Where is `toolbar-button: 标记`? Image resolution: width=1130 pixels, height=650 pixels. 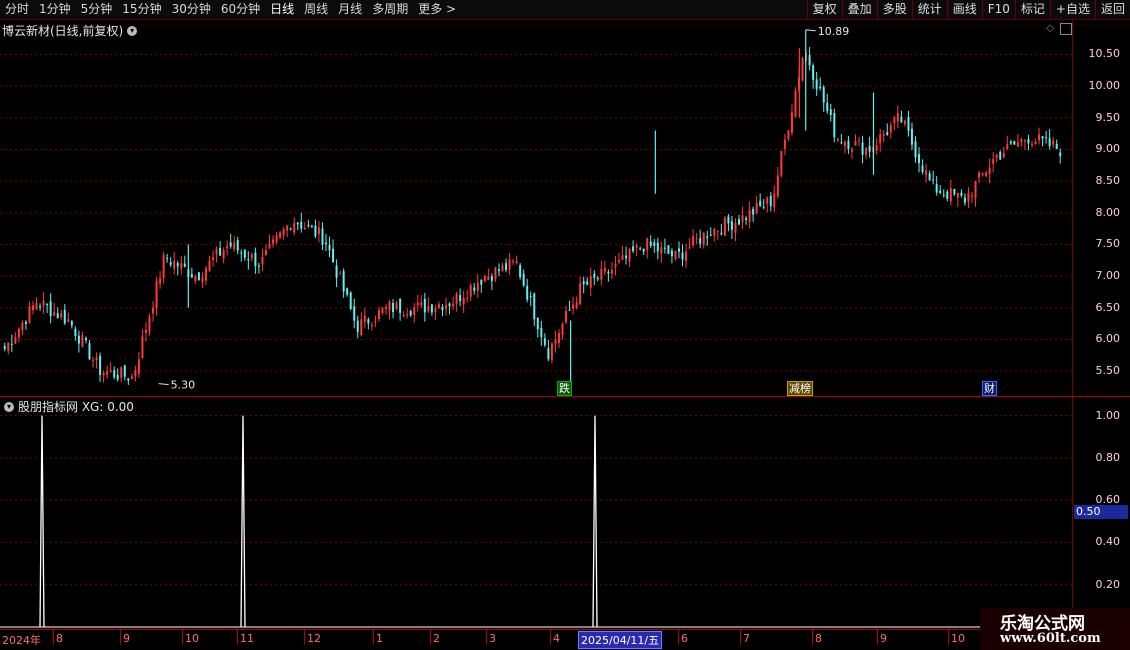
toolbar-button: 标记 is located at coordinates (1032, 9).